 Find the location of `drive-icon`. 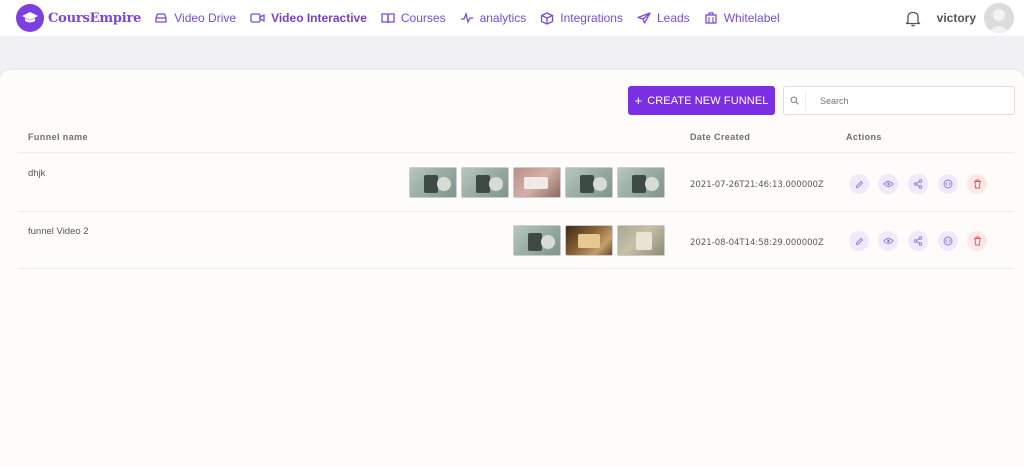

drive-icon is located at coordinates (161, 18).